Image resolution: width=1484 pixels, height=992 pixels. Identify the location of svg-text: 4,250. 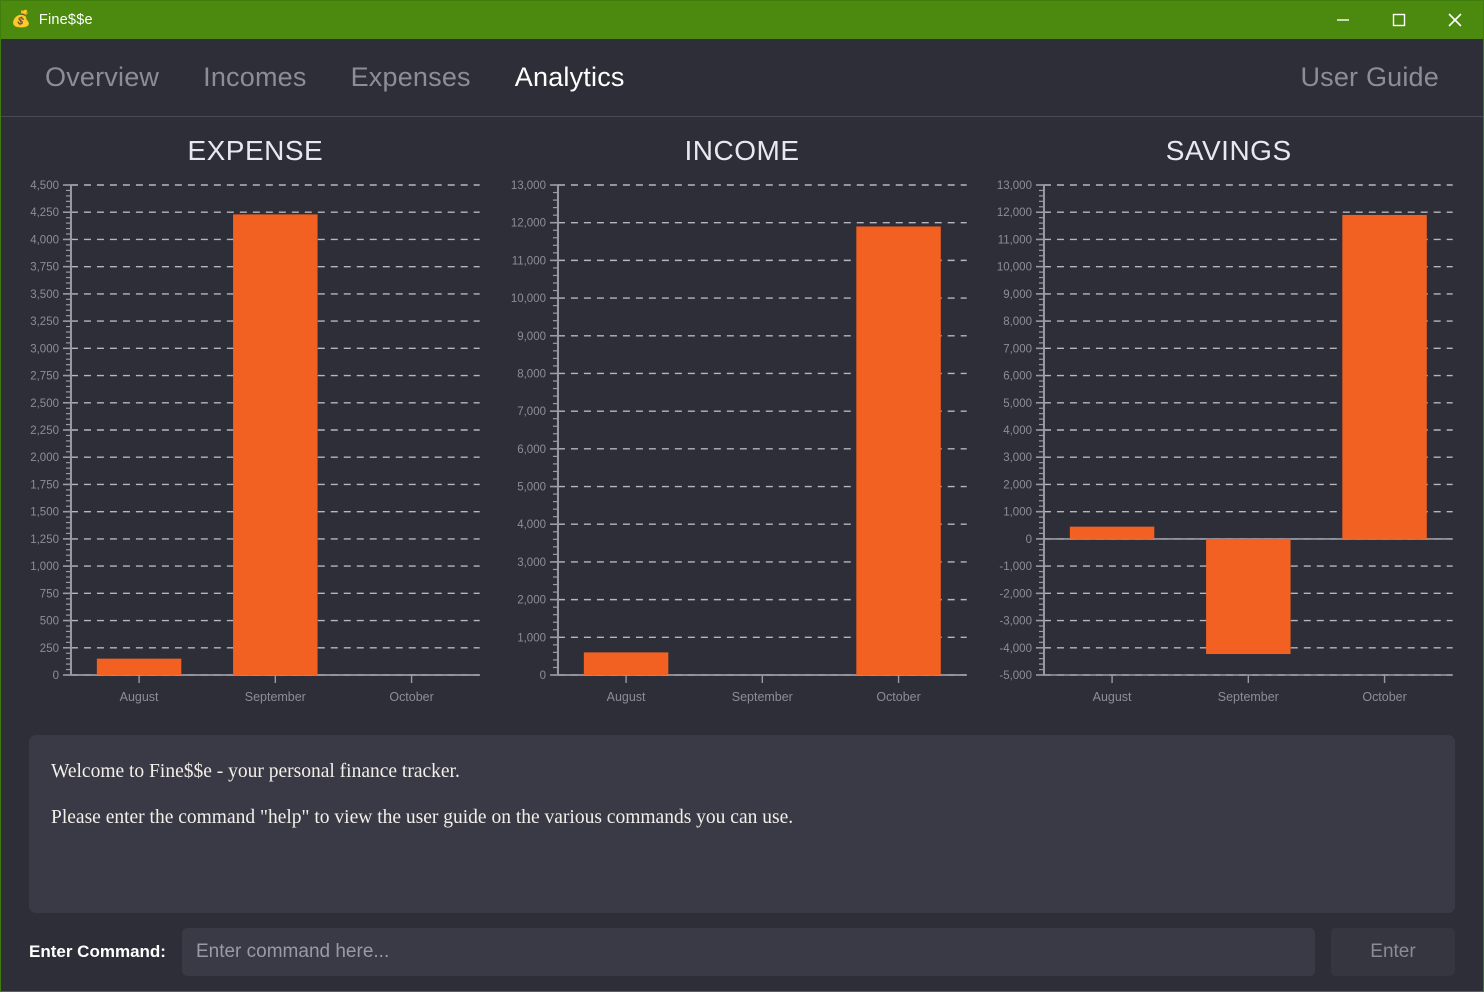
(44, 213).